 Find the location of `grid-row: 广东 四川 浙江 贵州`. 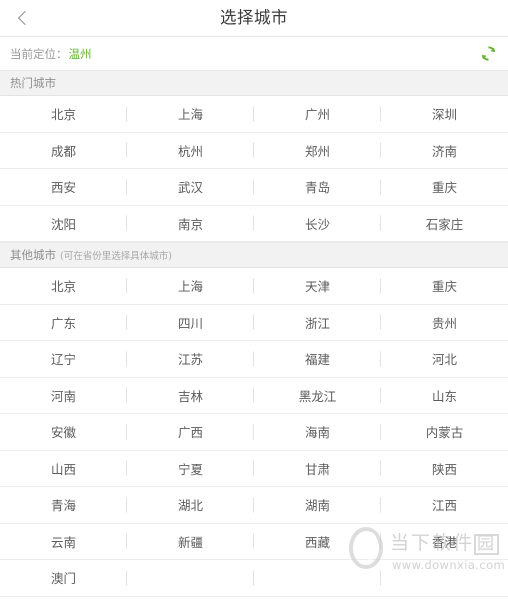

grid-row: 广东 四川 浙江 贵州 is located at coordinates (254, 323).